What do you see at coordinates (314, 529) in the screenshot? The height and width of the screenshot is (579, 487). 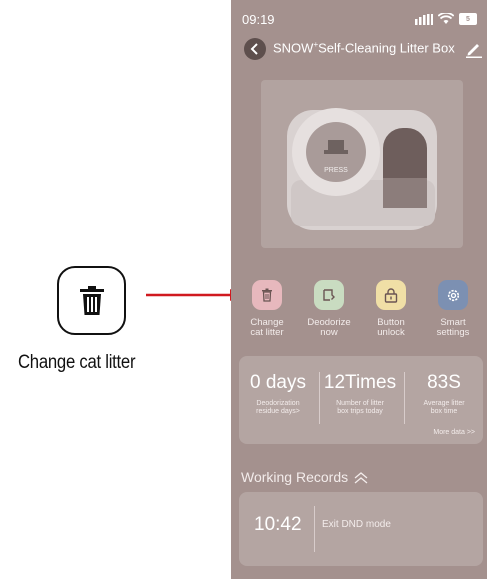 I see `record-divider` at bounding box center [314, 529].